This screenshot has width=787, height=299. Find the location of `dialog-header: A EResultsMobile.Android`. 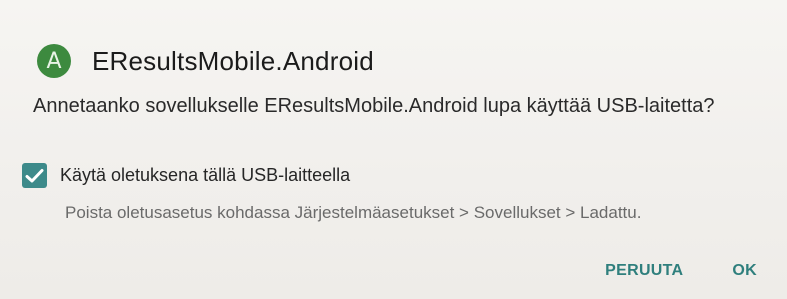

dialog-header: A EResultsMobile.Android is located at coordinates (205, 61).